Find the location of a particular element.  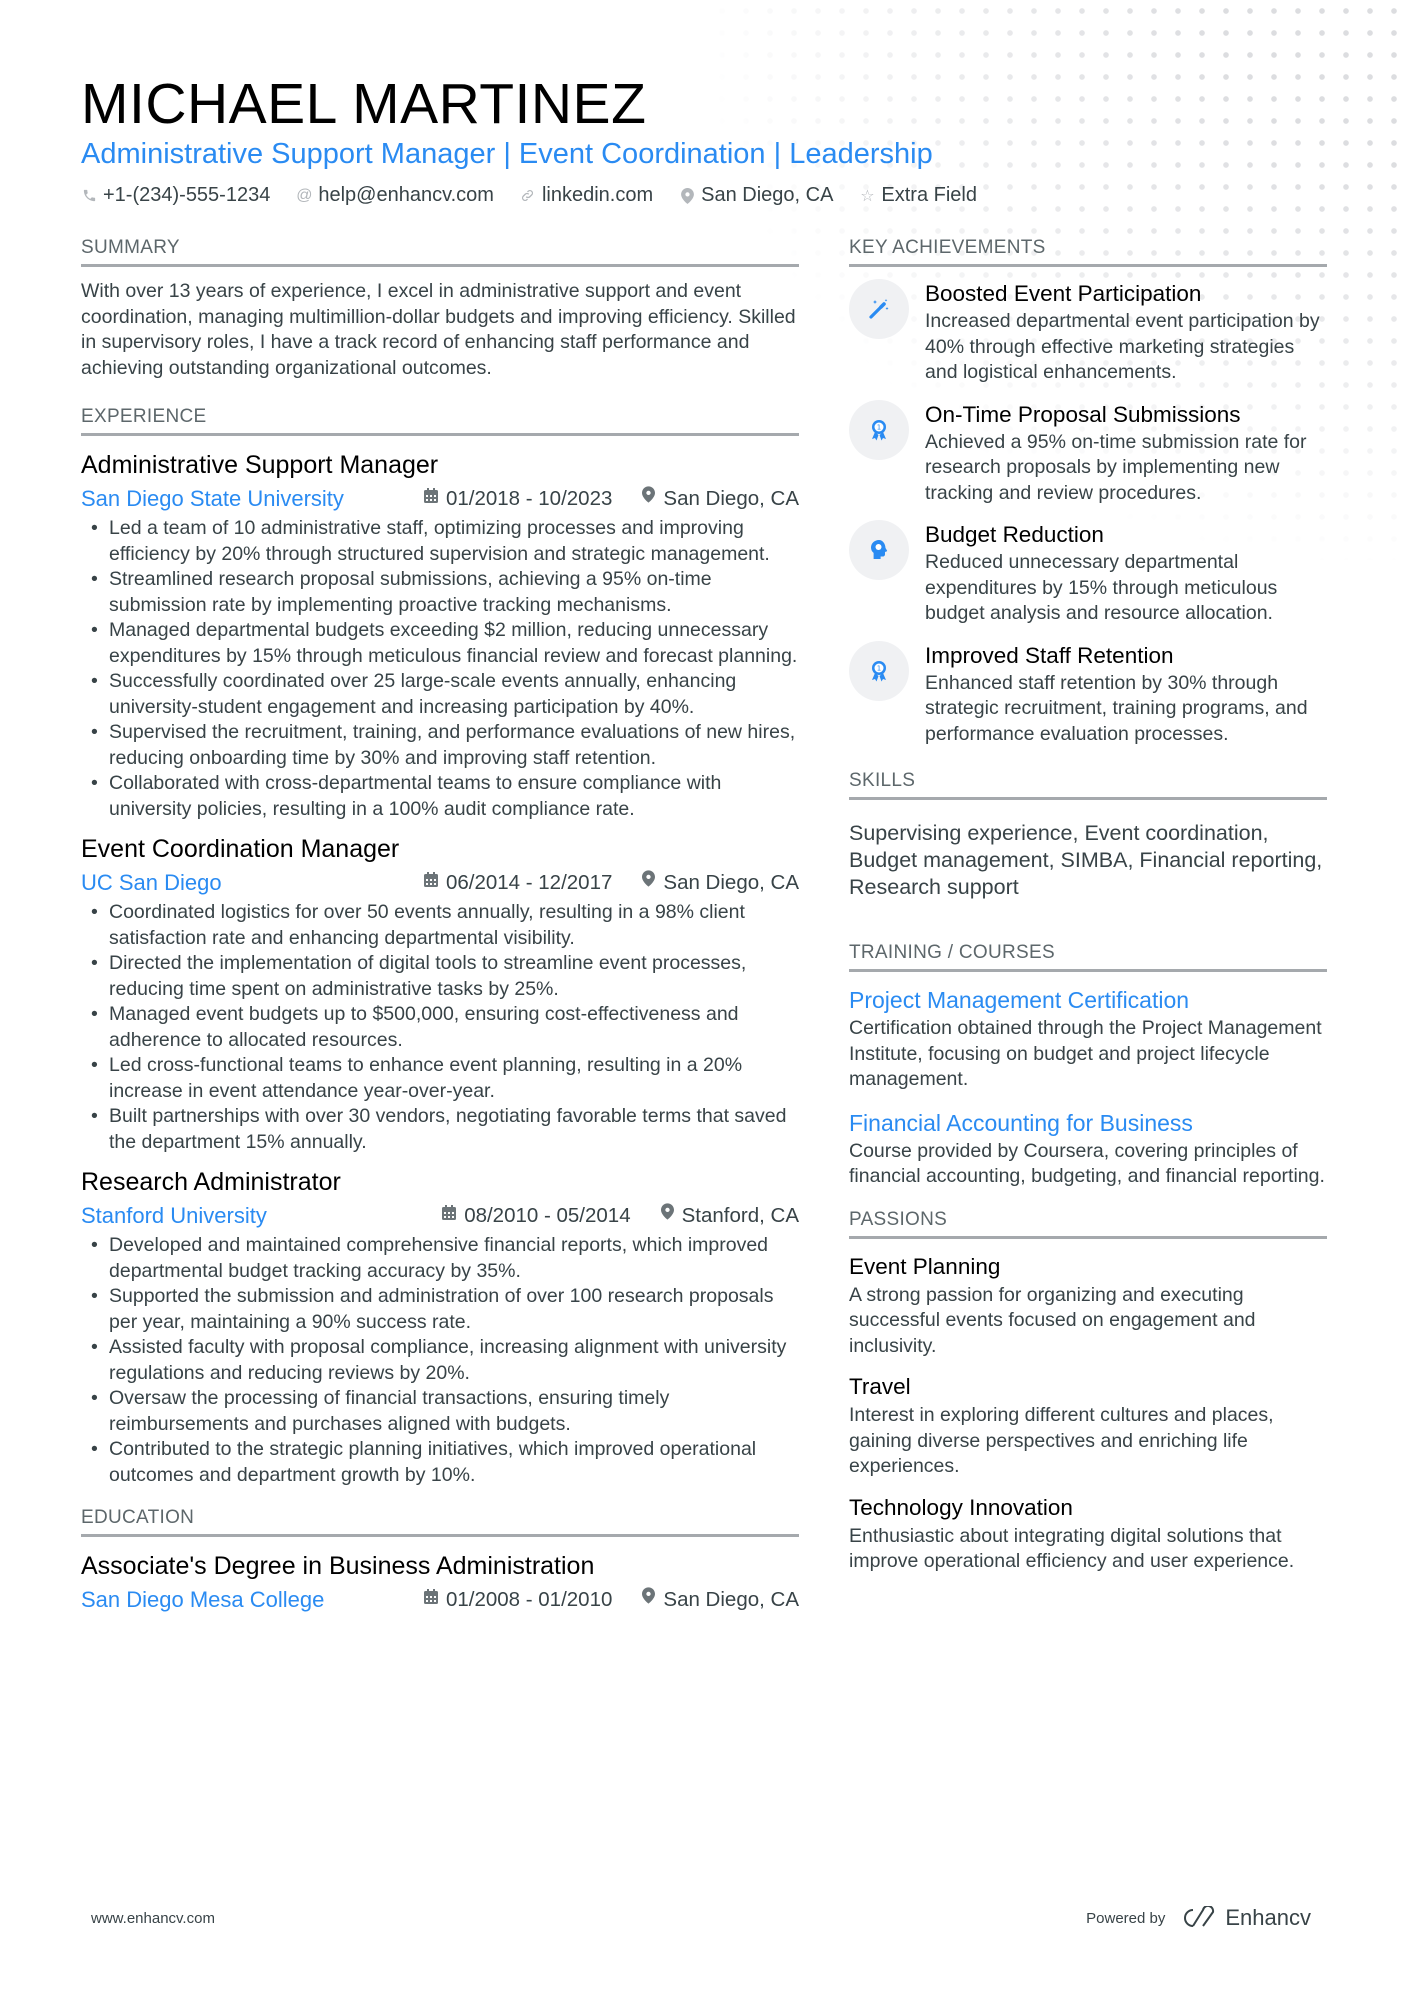

job-location: Stanford, CA is located at coordinates (729, 1216).